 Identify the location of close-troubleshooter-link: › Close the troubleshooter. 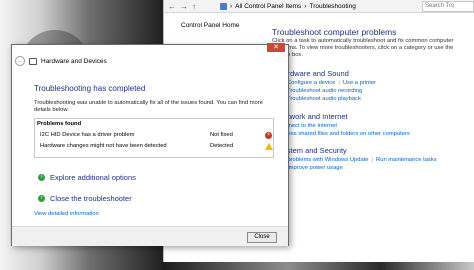
(85, 198).